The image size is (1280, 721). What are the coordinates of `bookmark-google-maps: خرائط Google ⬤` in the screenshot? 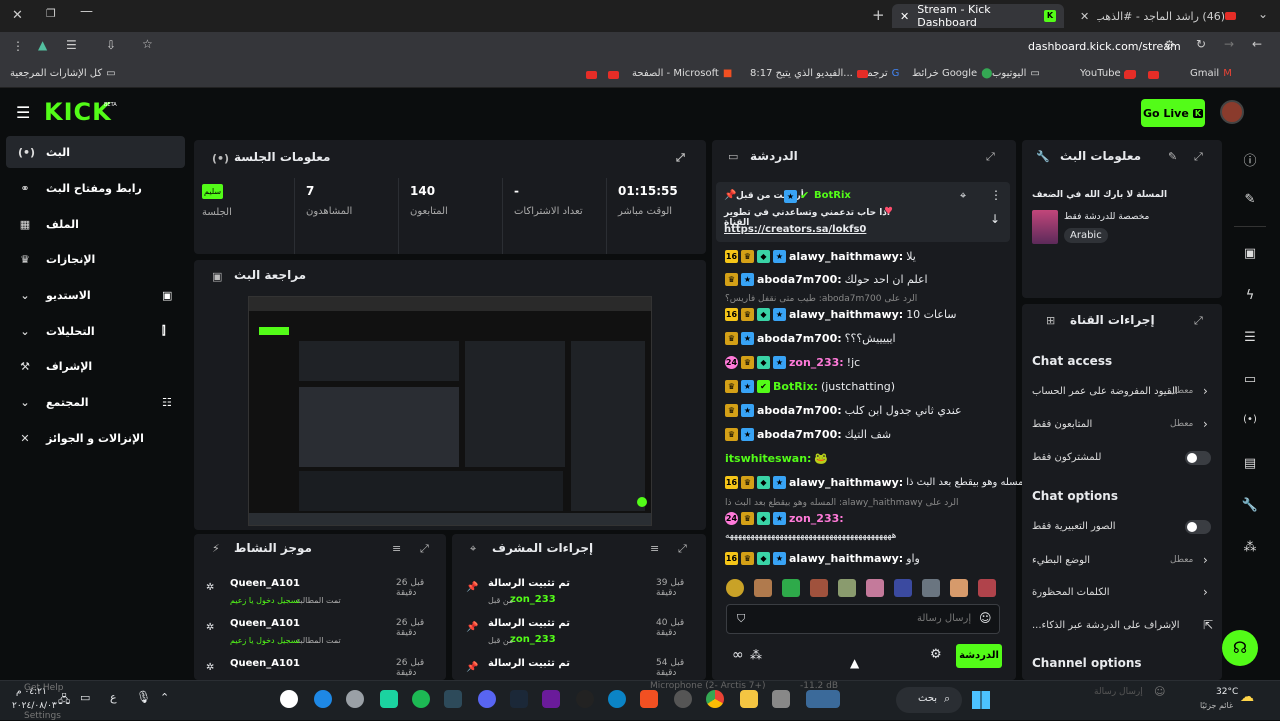 It's located at (952, 73).